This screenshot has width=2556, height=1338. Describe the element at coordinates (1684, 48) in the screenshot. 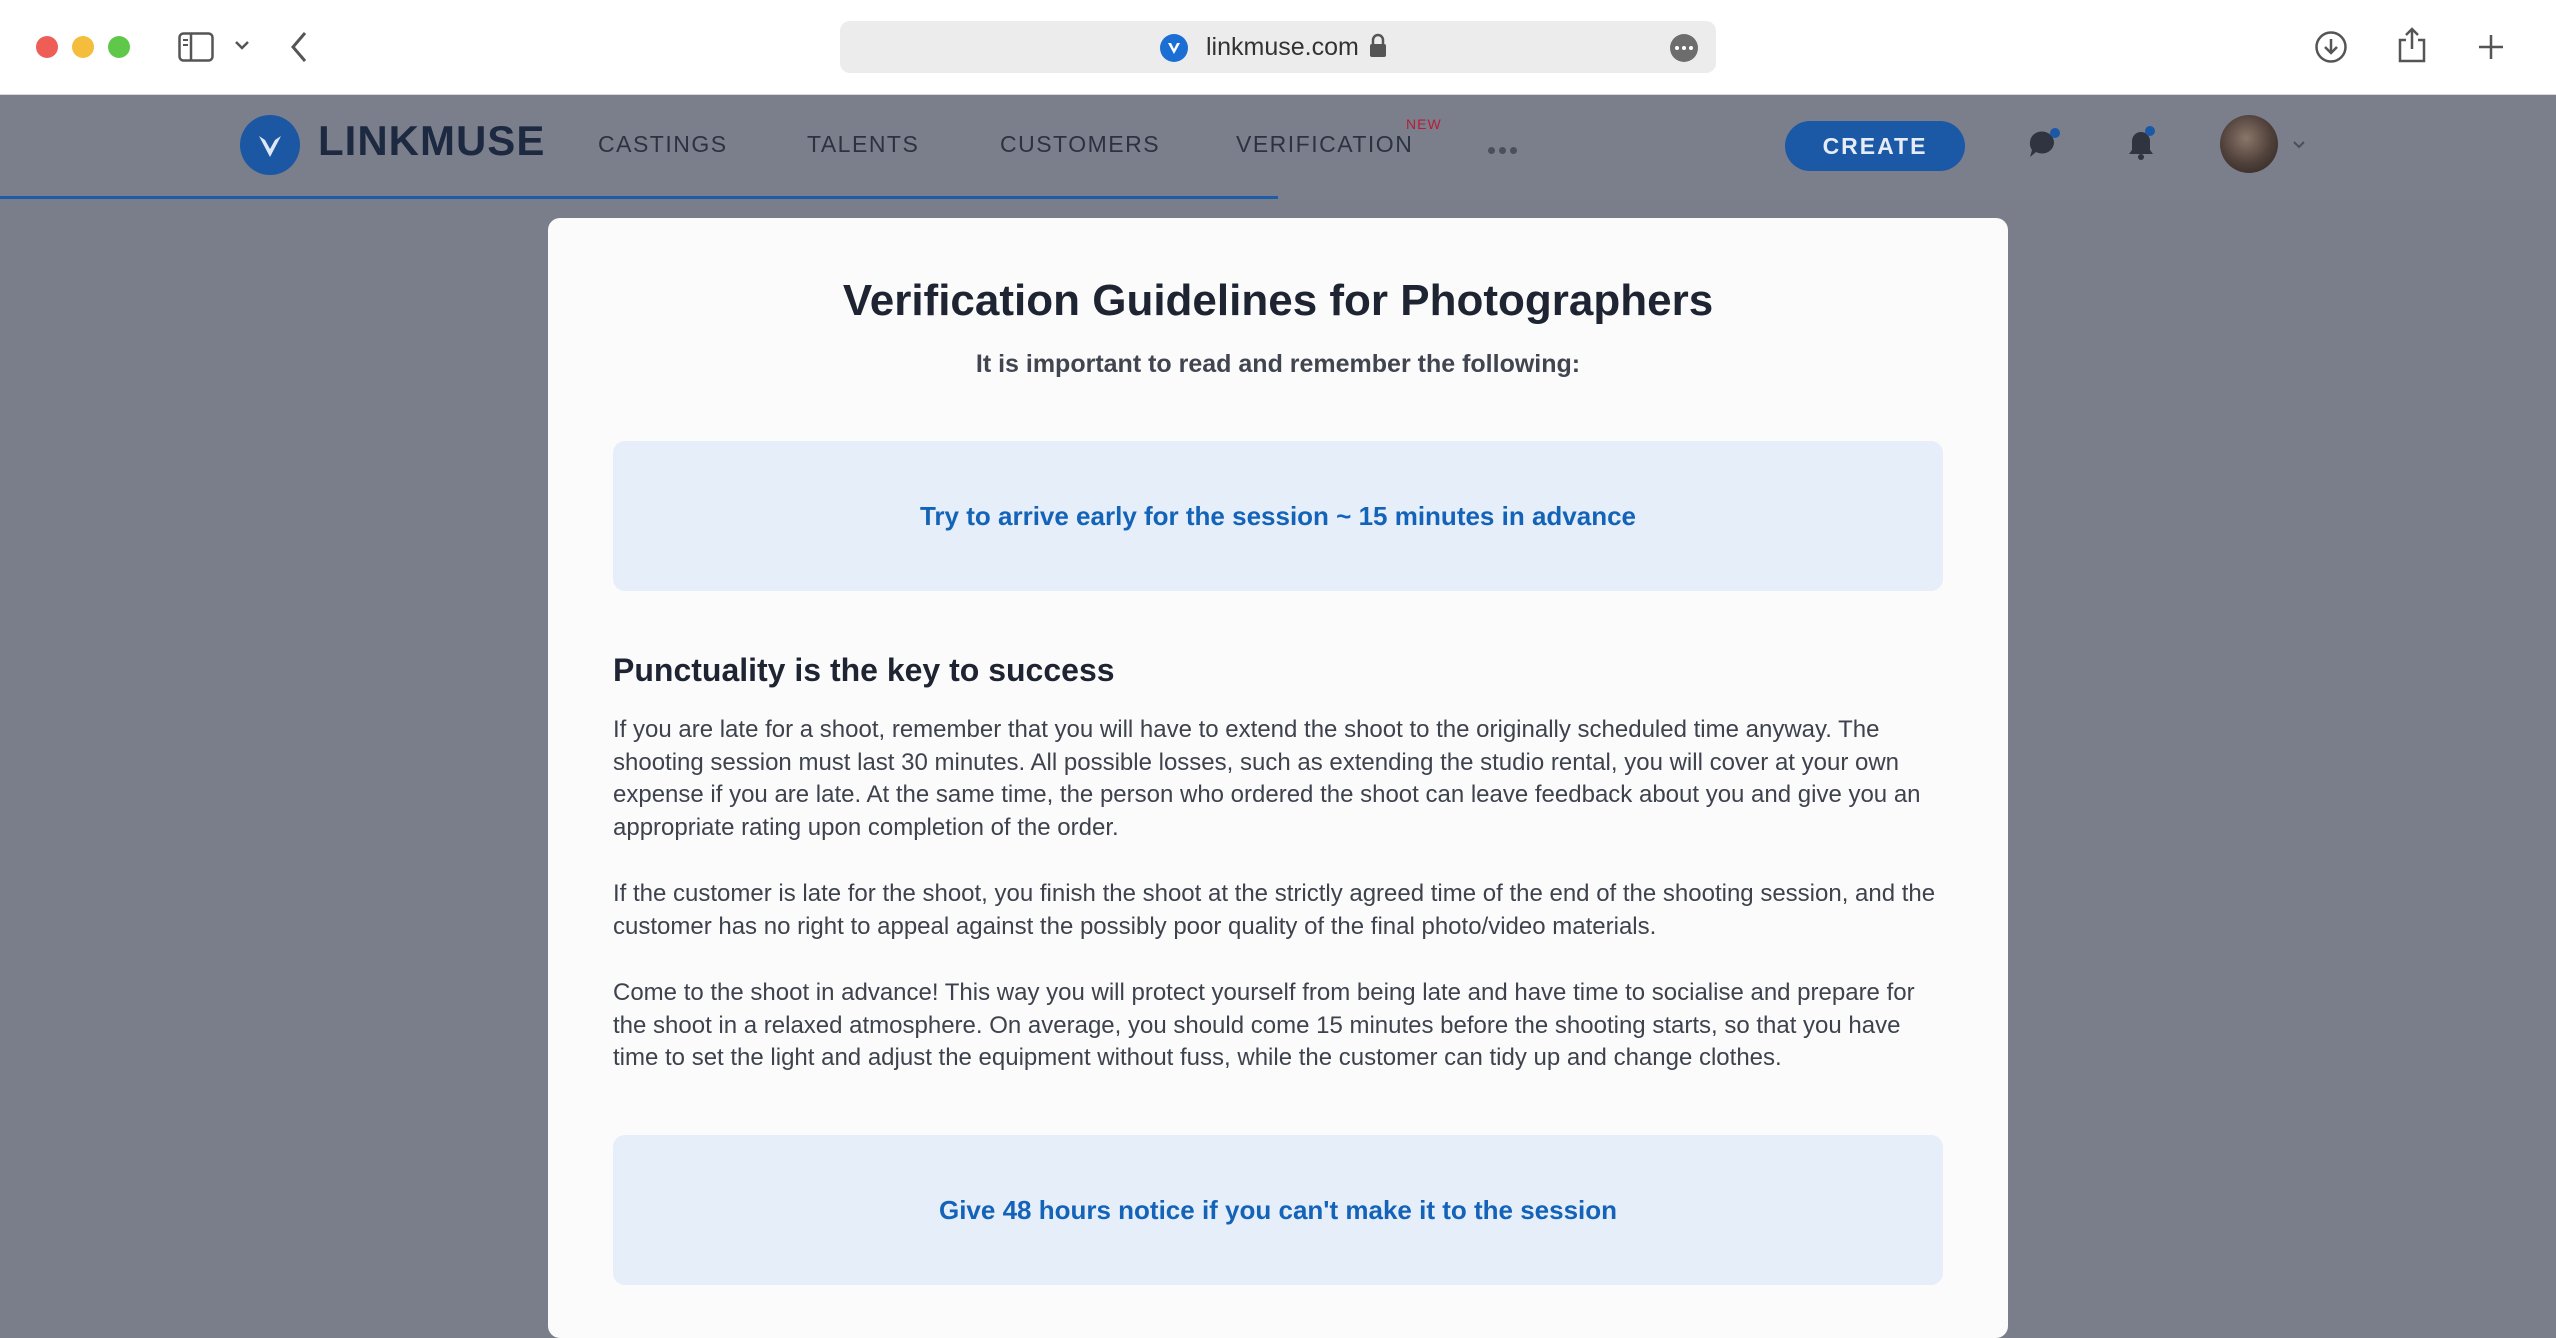

I see `page-menu-icon` at that location.